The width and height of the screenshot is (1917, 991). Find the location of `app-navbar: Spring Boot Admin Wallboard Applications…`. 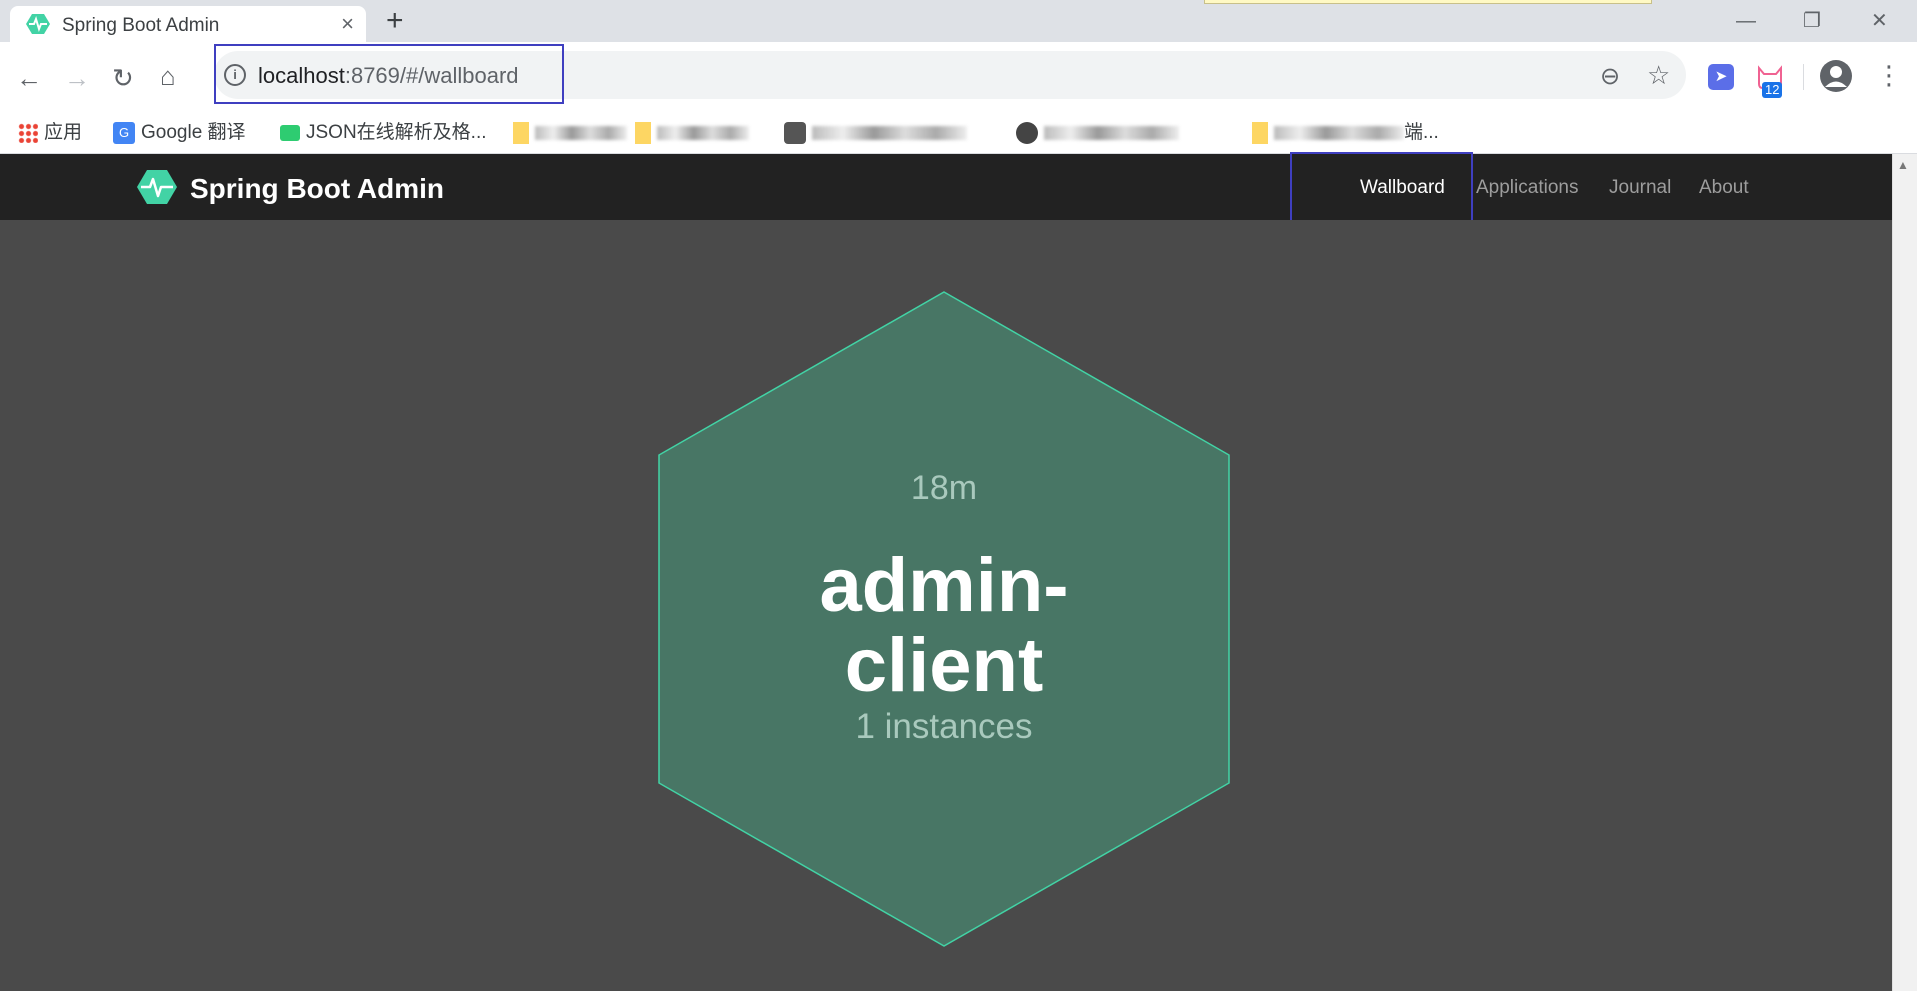

app-navbar: Spring Boot Admin Wallboard Applications… is located at coordinates (946, 190).